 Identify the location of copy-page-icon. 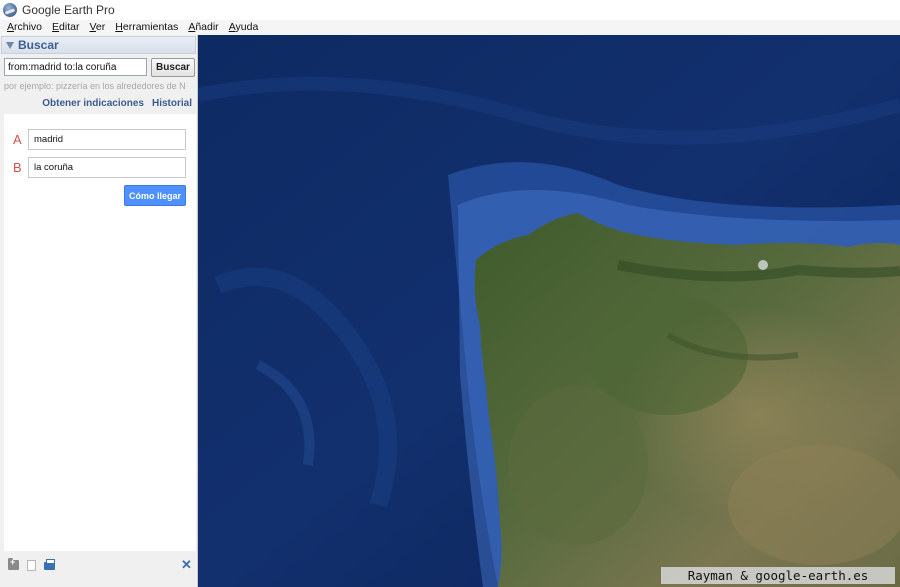
(31, 565).